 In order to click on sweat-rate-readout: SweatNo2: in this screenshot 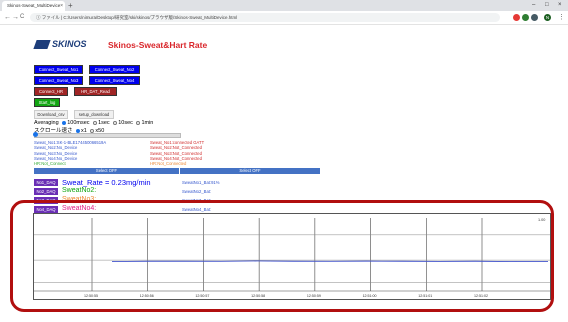, I will do `click(79, 190)`.